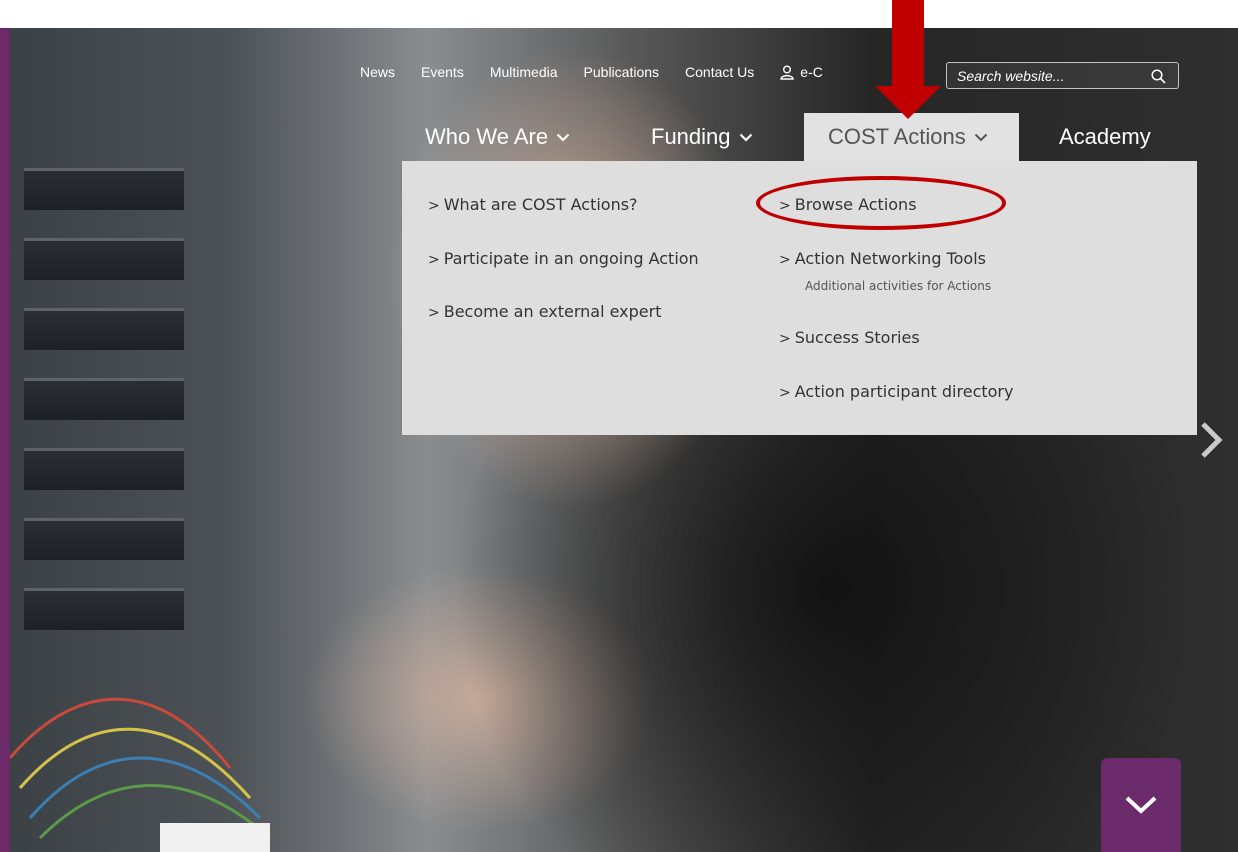 The height and width of the screenshot is (852, 1238). What do you see at coordinates (140, 774) in the screenshot?
I see `wires-decoration` at bounding box center [140, 774].